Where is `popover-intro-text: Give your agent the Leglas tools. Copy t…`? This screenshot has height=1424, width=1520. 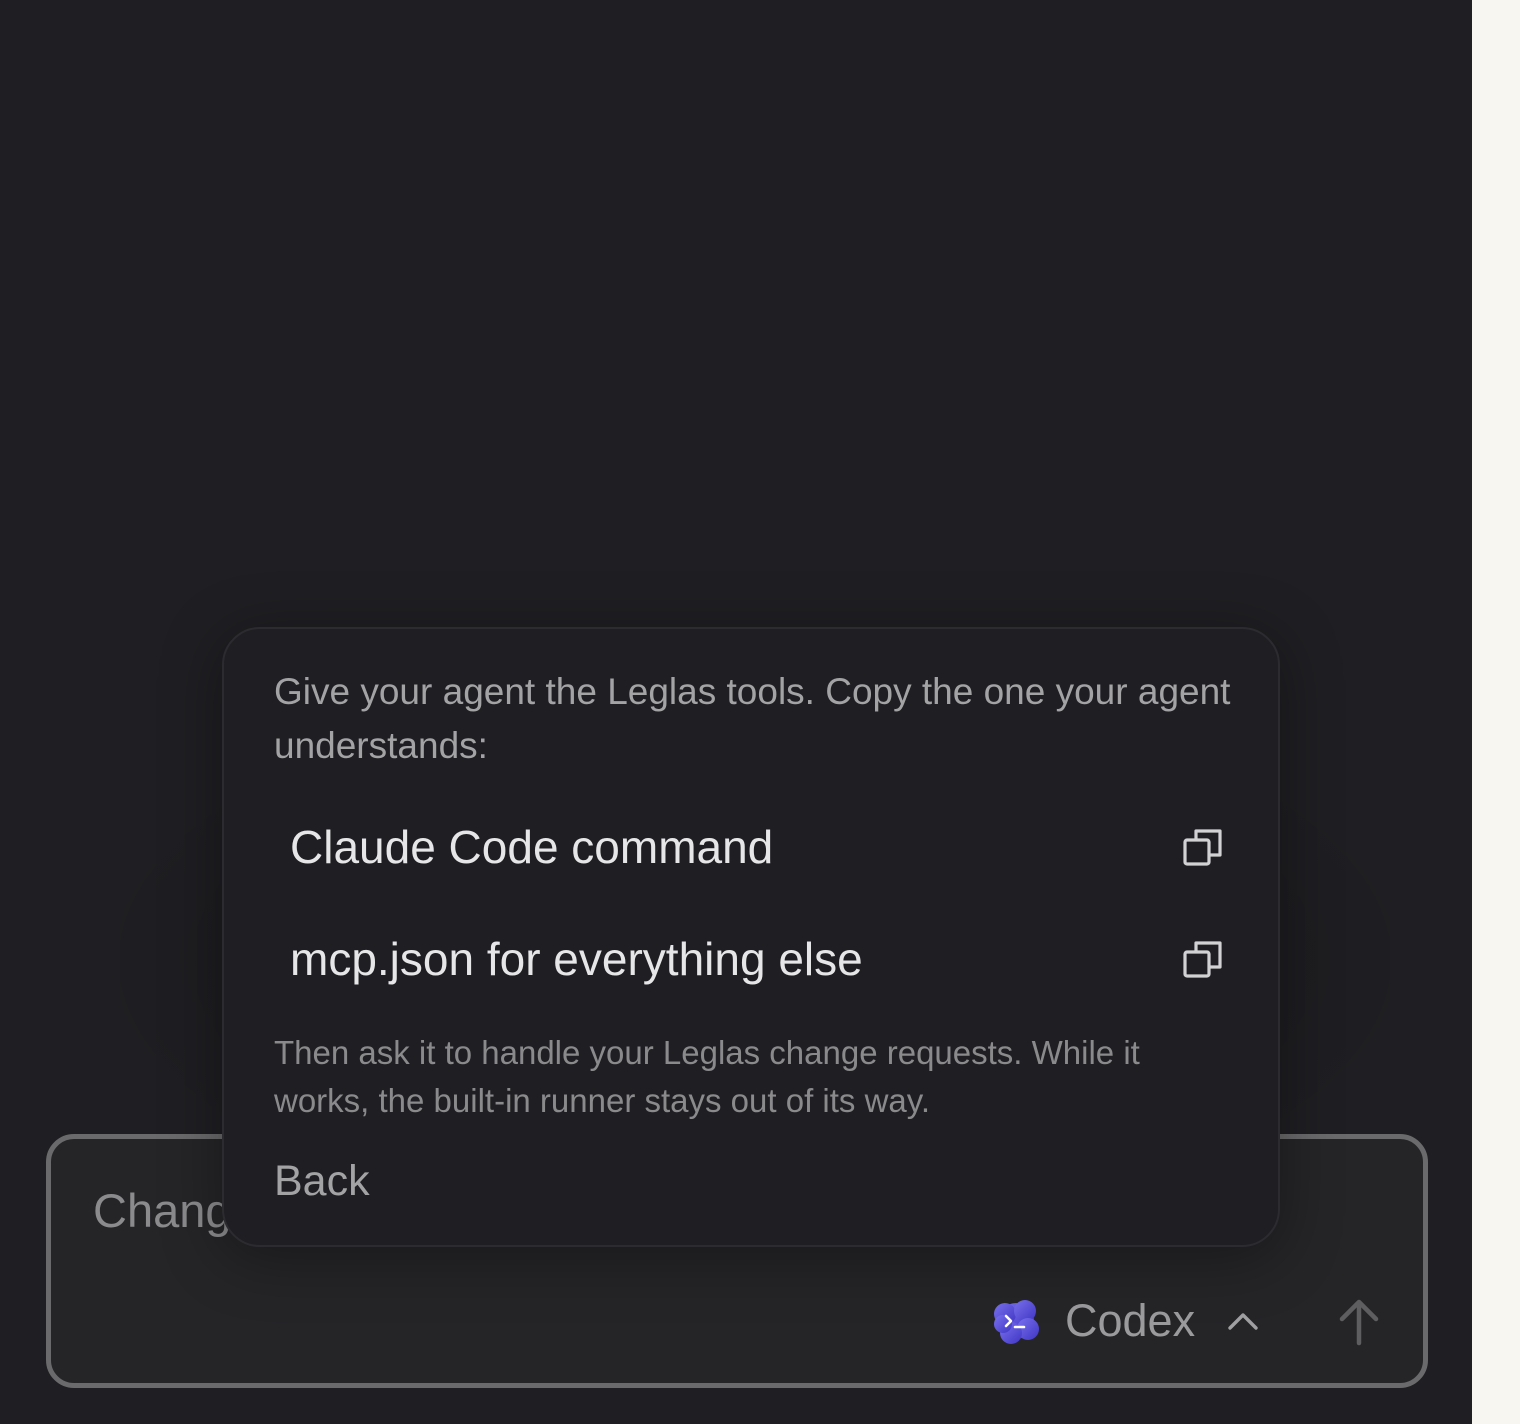
popover-intro-text: Give your agent the Leglas tools. Copy t… is located at coordinates (752, 718).